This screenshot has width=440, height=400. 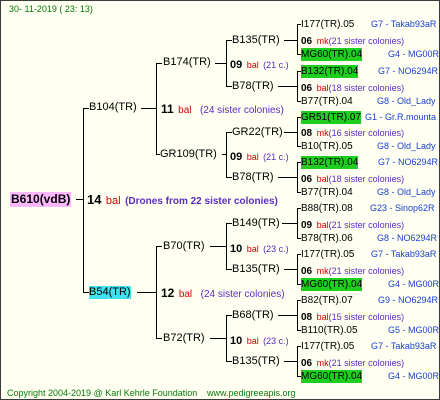 What do you see at coordinates (256, 223) in the screenshot?
I see `g3-queen: B149(TR)` at bounding box center [256, 223].